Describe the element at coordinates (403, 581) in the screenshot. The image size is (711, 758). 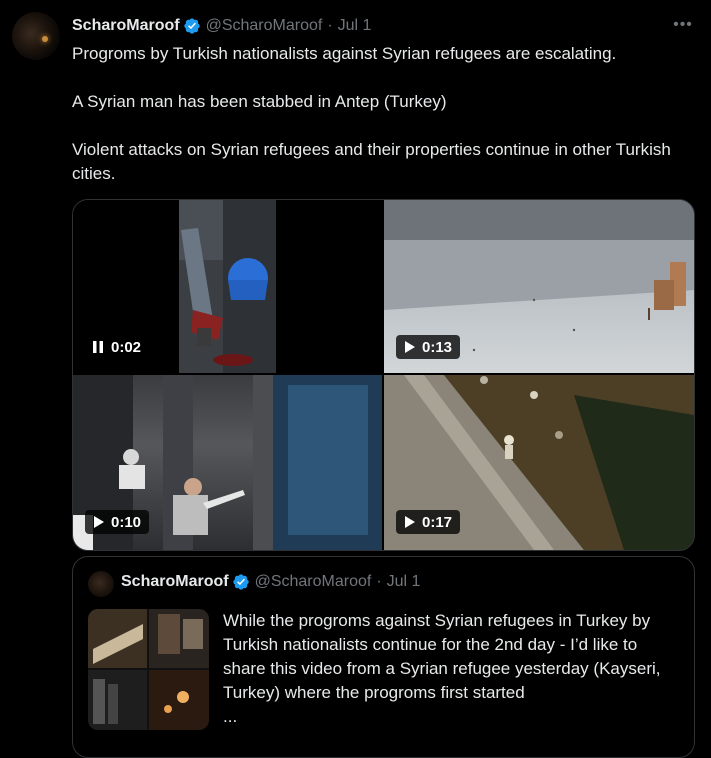
I see `quoted-date: Jul 1` at that location.